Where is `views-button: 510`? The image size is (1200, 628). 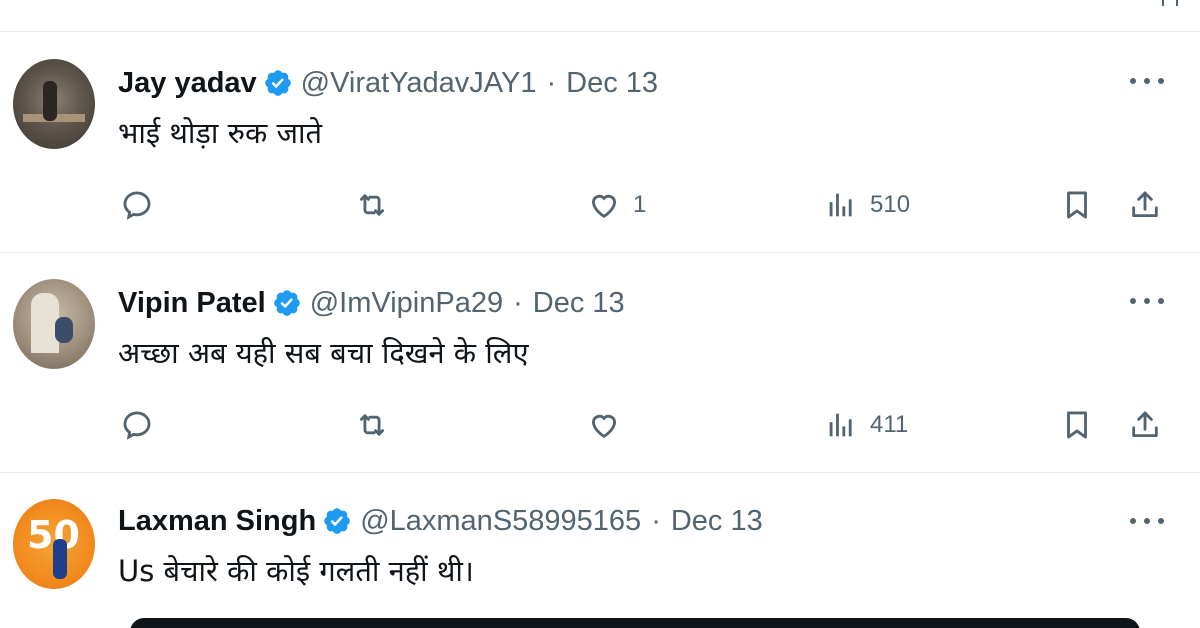 views-button: 510 is located at coordinates (867, 205).